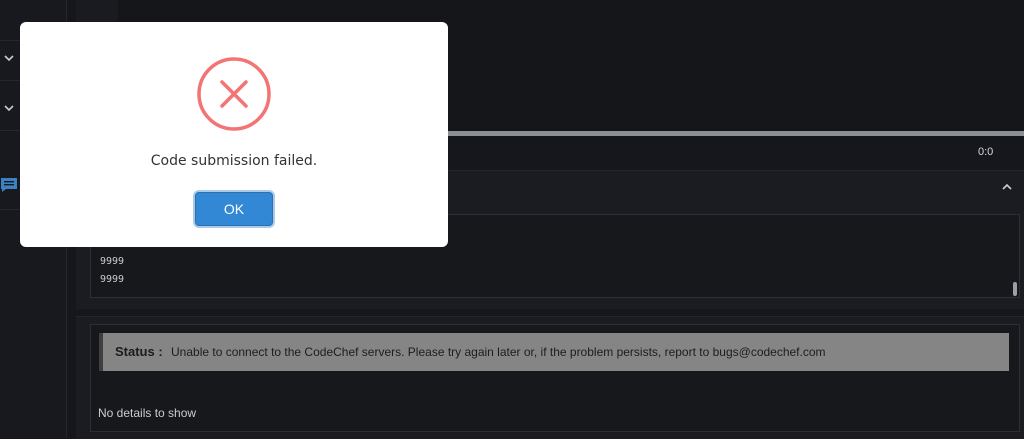  Describe the element at coordinates (139, 351) in the screenshot. I see `status-label: Status :` at that location.